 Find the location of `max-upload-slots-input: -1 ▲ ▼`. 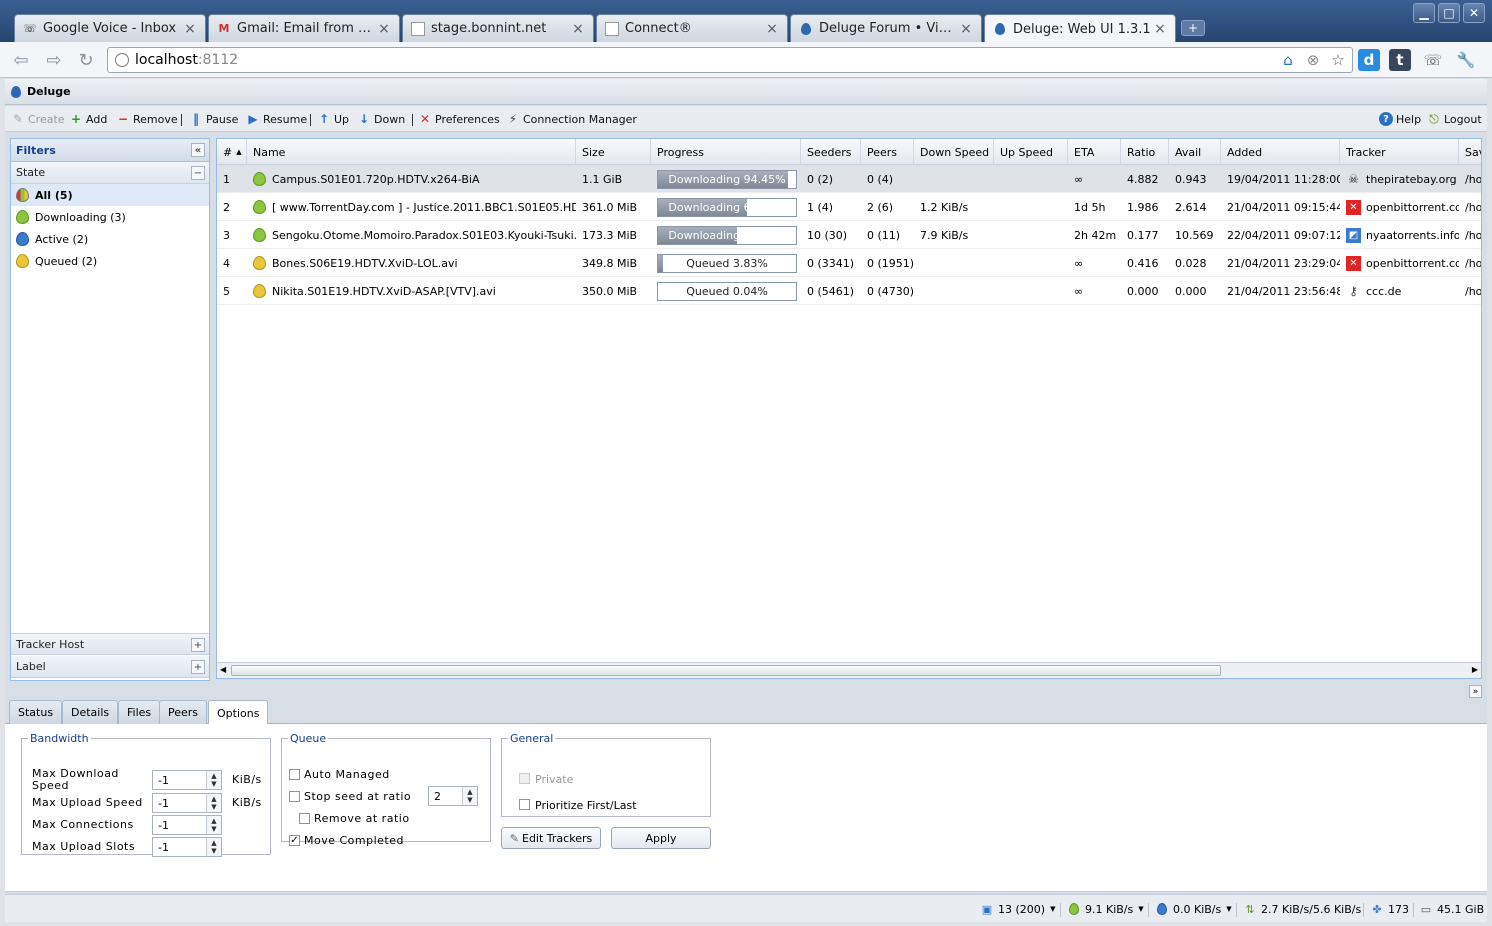

max-upload-slots-input: -1 ▲ ▼ is located at coordinates (187, 847).